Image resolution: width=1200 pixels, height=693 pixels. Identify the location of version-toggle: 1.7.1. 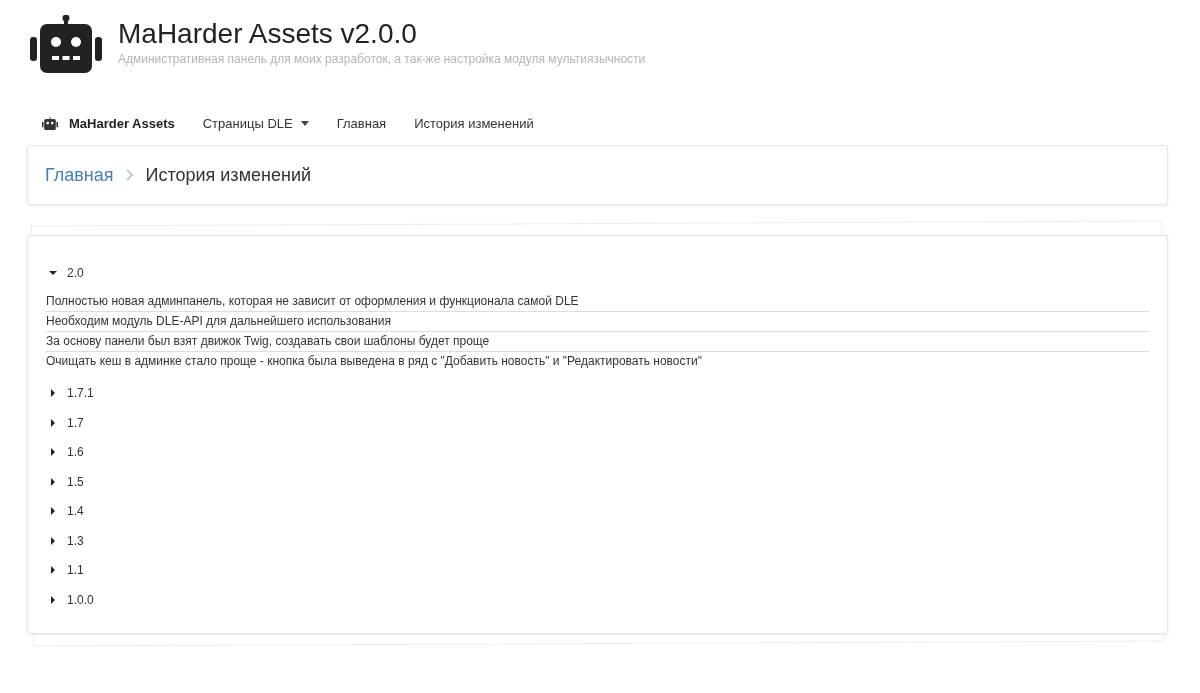
(597, 393).